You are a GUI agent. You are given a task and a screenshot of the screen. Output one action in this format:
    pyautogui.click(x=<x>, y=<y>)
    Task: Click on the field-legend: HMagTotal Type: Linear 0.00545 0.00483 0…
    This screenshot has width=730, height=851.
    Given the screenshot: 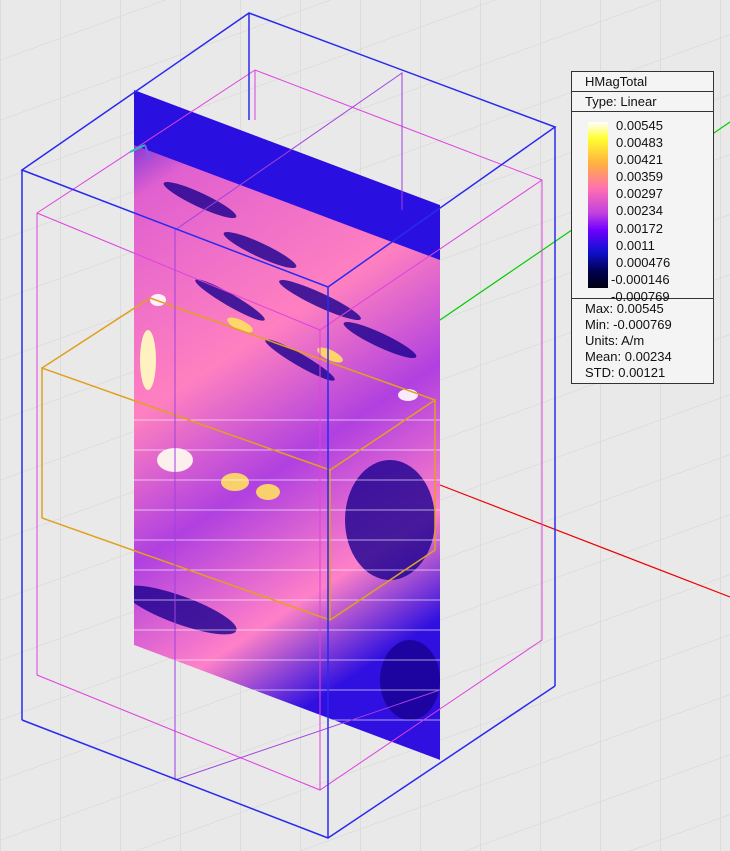 What is the action you would take?
    pyautogui.click(x=642, y=227)
    